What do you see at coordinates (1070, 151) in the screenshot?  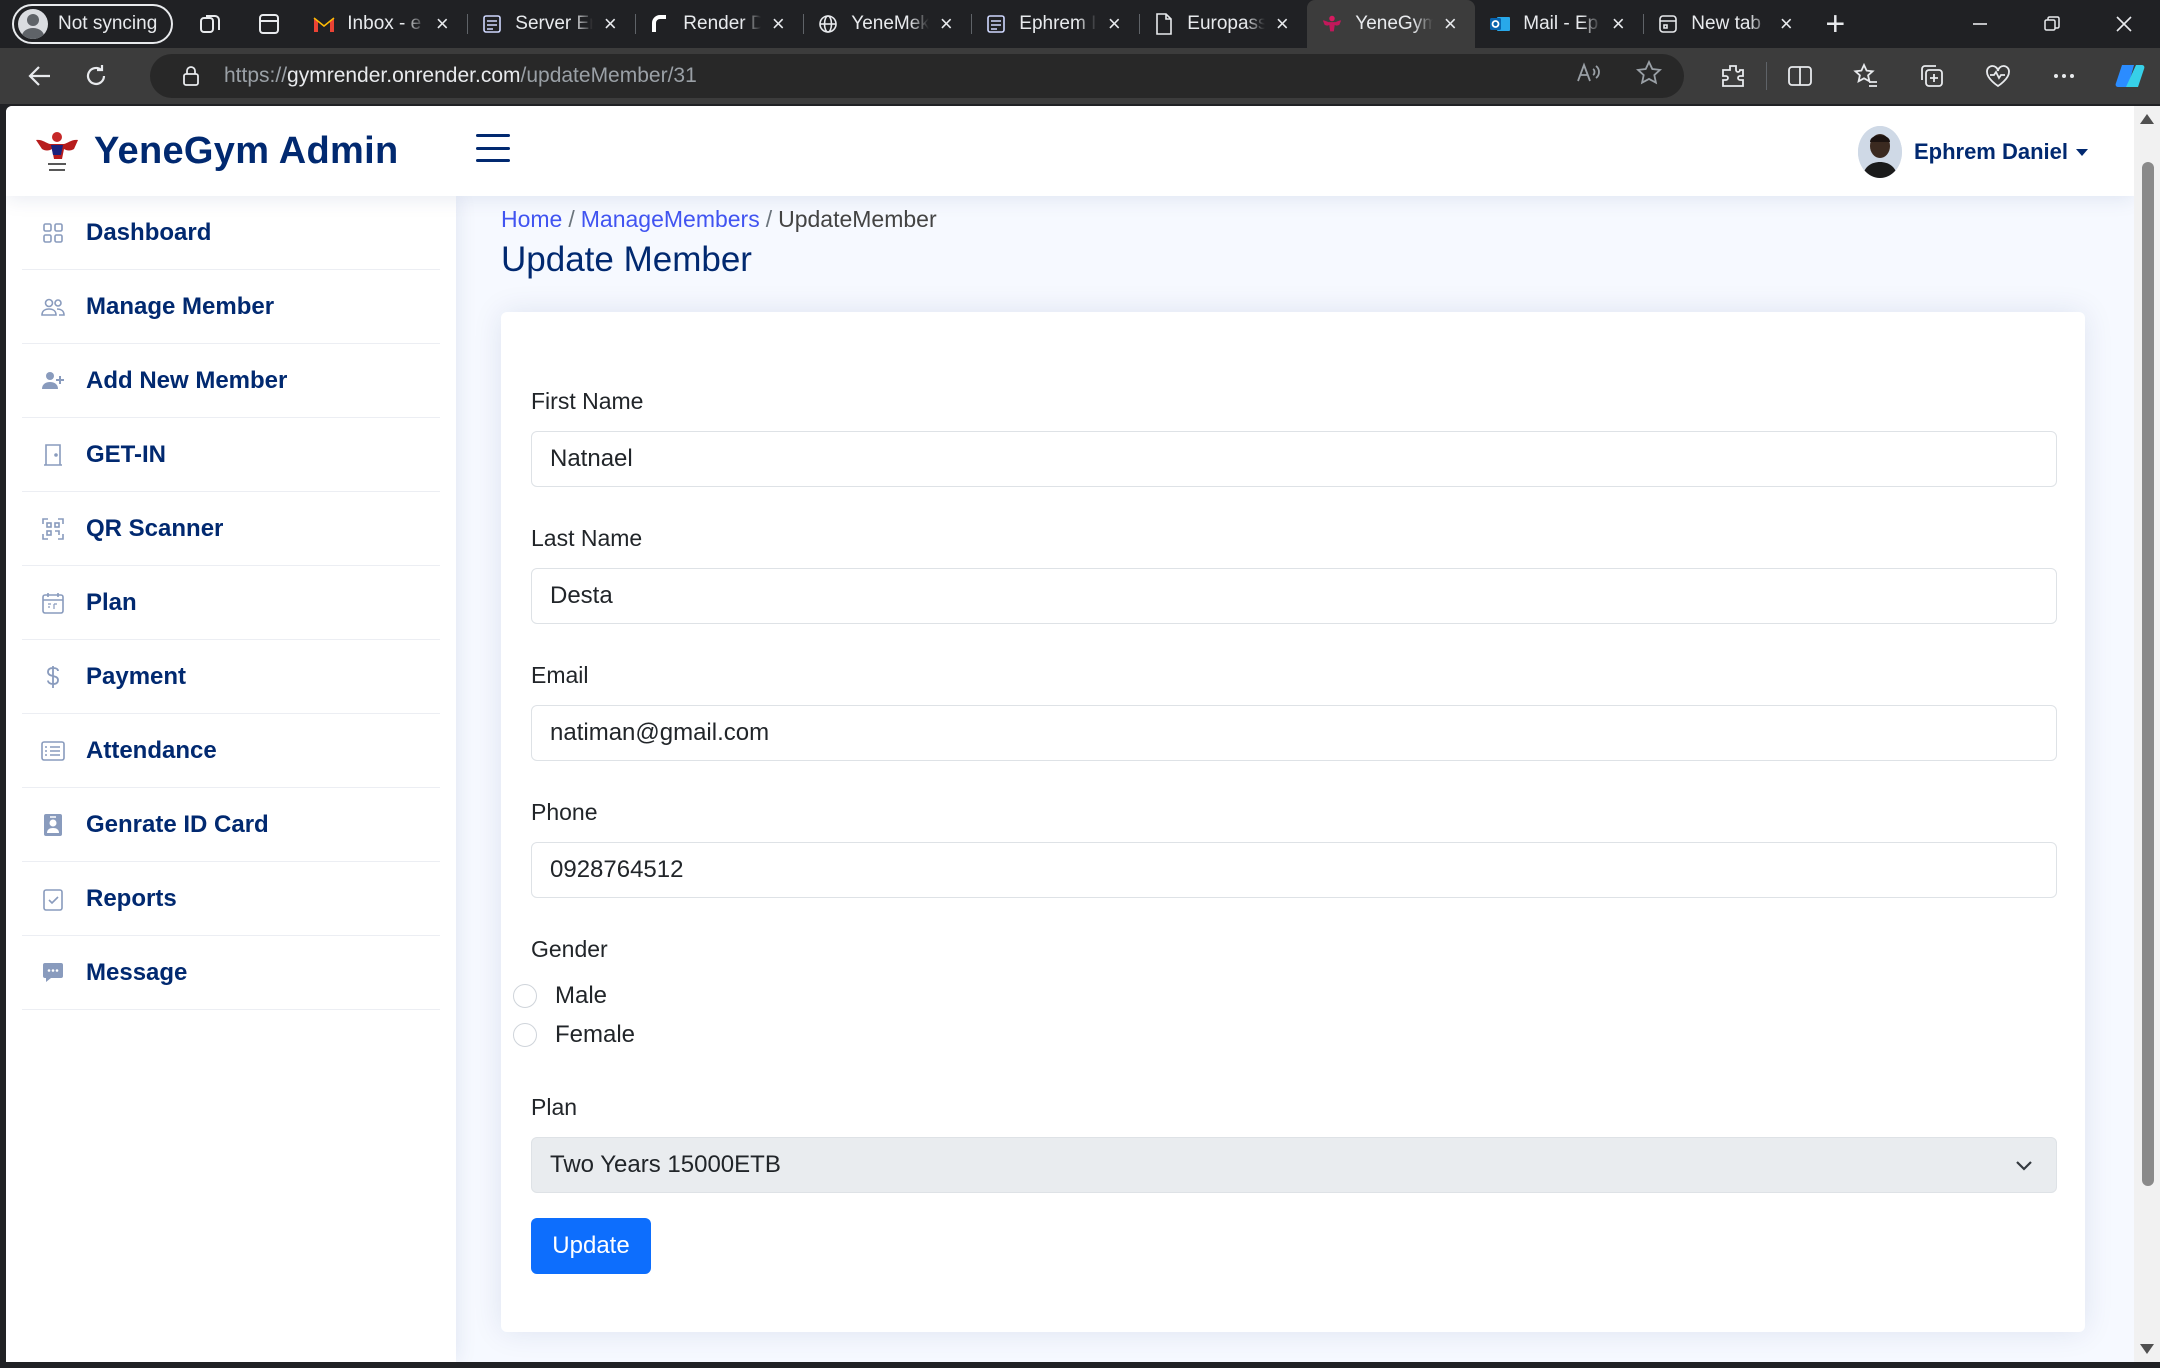 I see `app-header: YeneGym Admin Ephrem Daniel` at bounding box center [1070, 151].